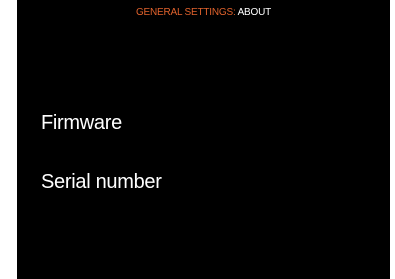  Describe the element at coordinates (81, 123) in the screenshot. I see `menu-item-firmware: Firmware` at that location.